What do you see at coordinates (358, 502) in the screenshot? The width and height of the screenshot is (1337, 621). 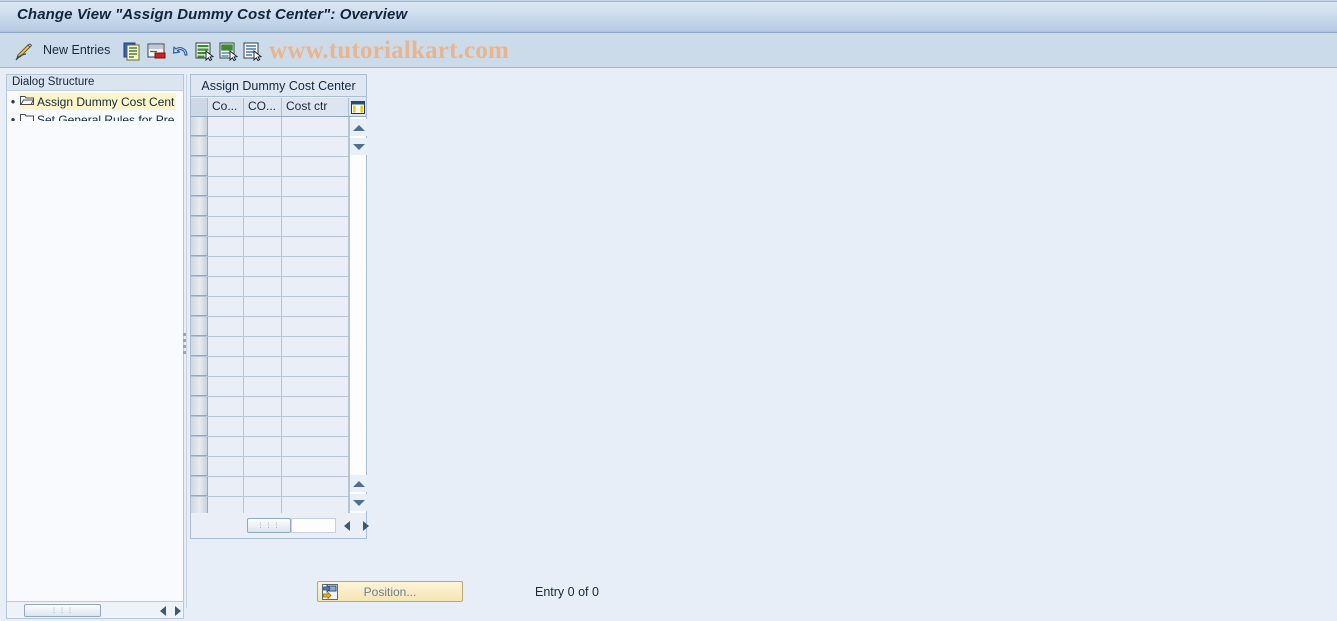 I see `arrow-down-icon-bottom` at bounding box center [358, 502].